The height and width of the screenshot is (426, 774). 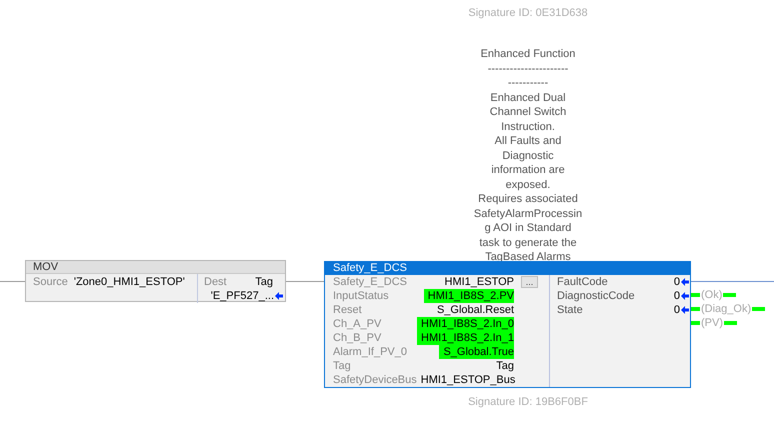 I want to click on signature-id: Signature ID: 19B6F0BF, so click(x=528, y=402).